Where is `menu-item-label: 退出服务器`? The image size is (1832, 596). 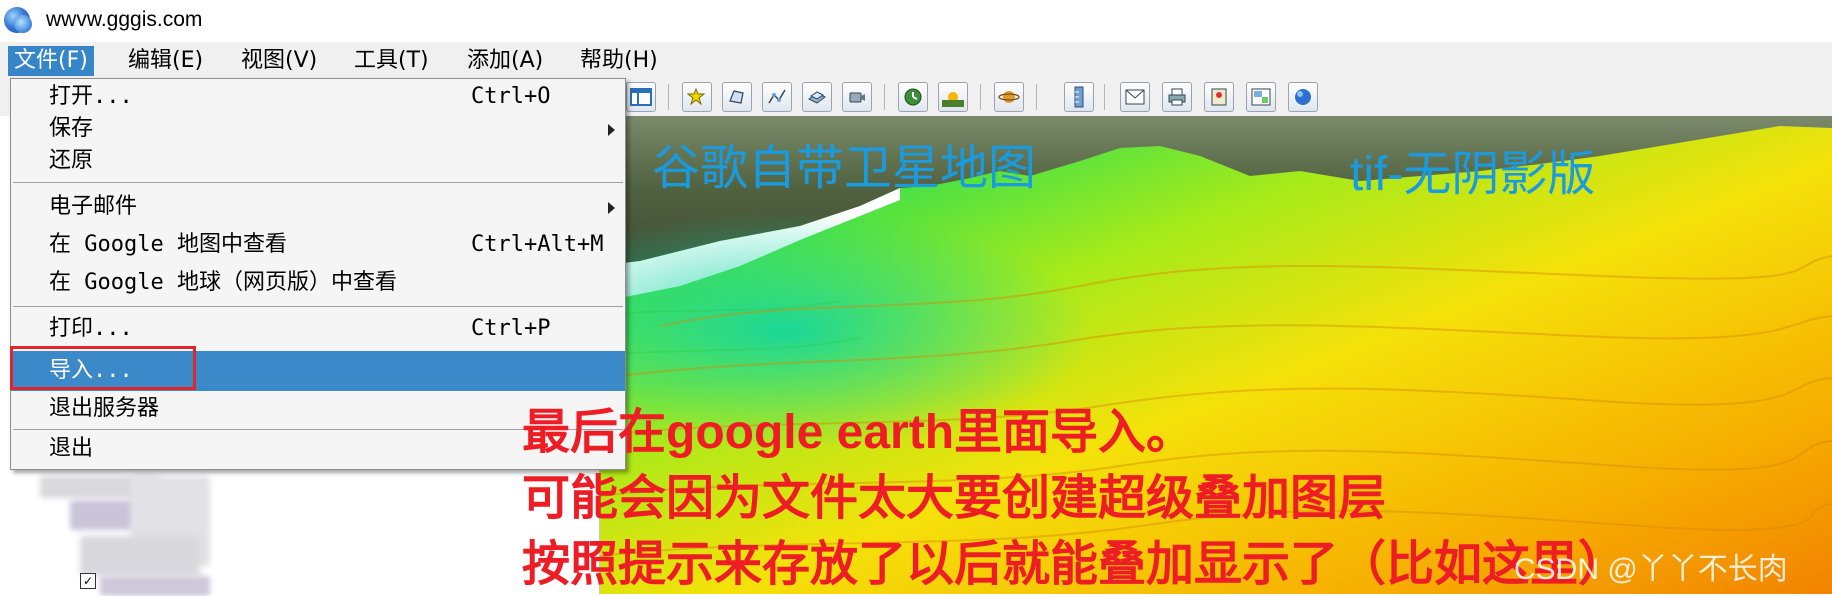 menu-item-label: 退出服务器 is located at coordinates (104, 408).